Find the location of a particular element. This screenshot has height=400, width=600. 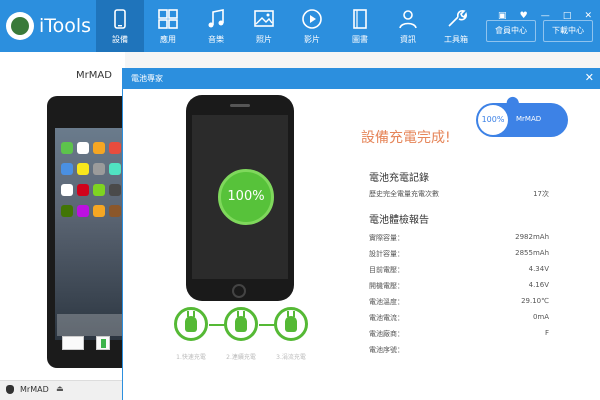

row-key: 電池電流： is located at coordinates (386, 318).